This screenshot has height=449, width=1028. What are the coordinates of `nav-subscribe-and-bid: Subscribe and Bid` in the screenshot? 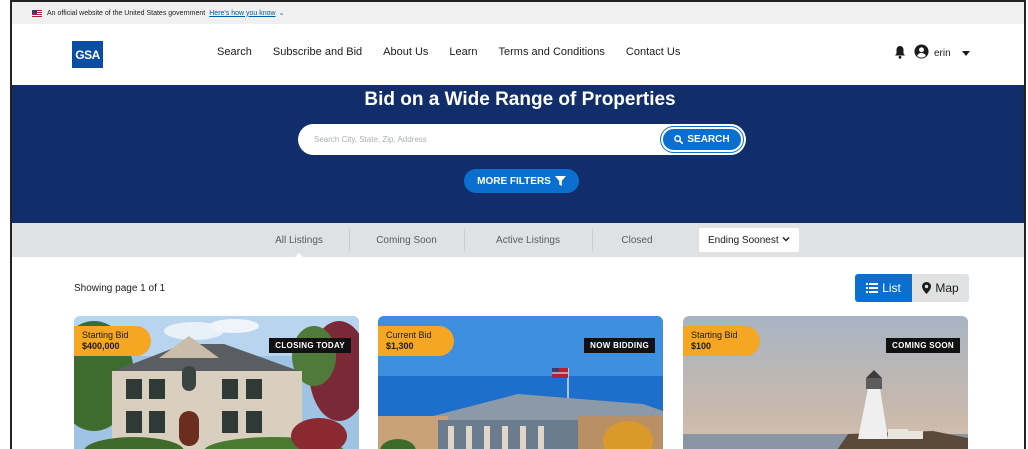 It's located at (317, 52).